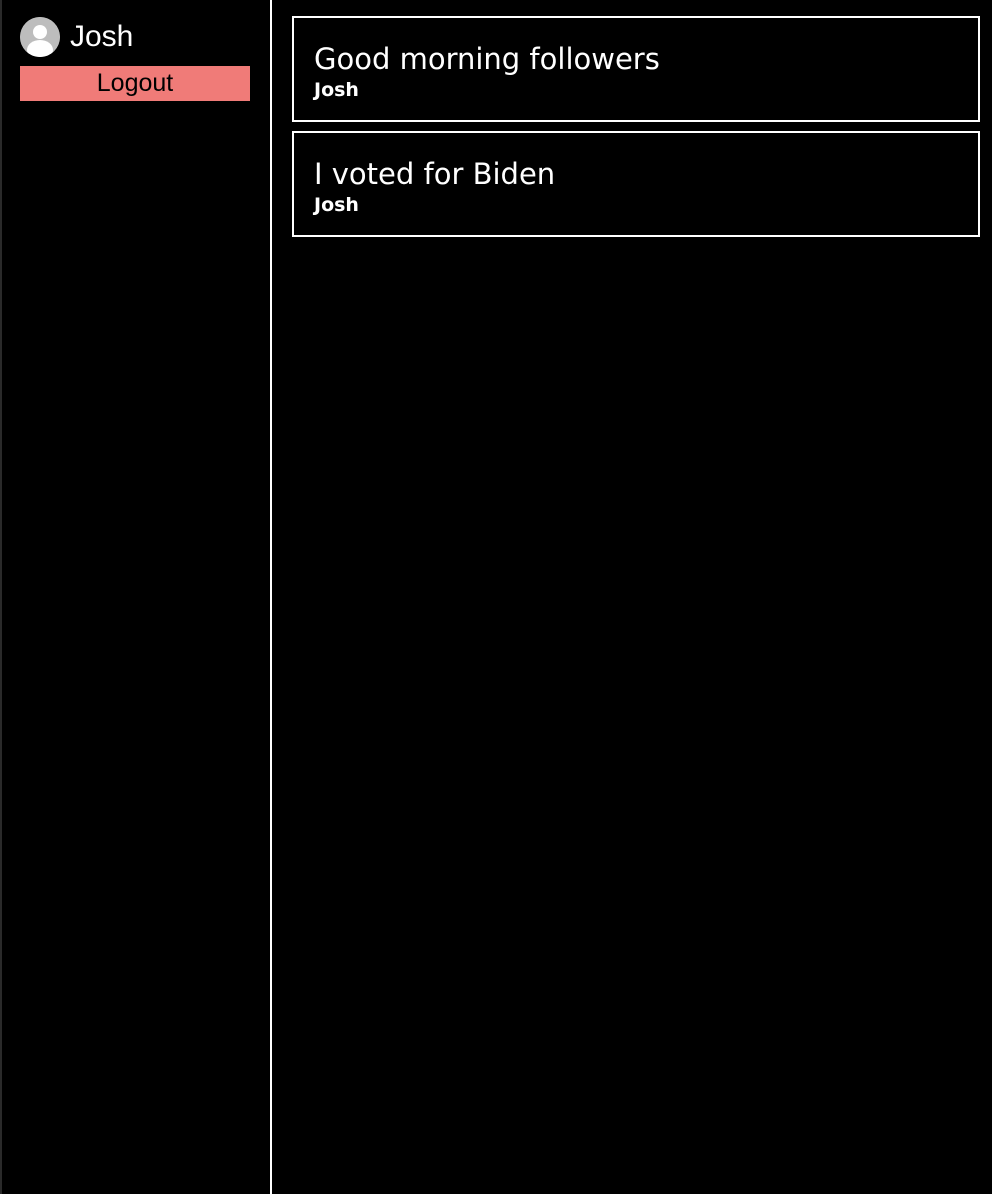 This screenshot has height=1194, width=992. I want to click on post-text: Good morning followers, so click(487, 59).